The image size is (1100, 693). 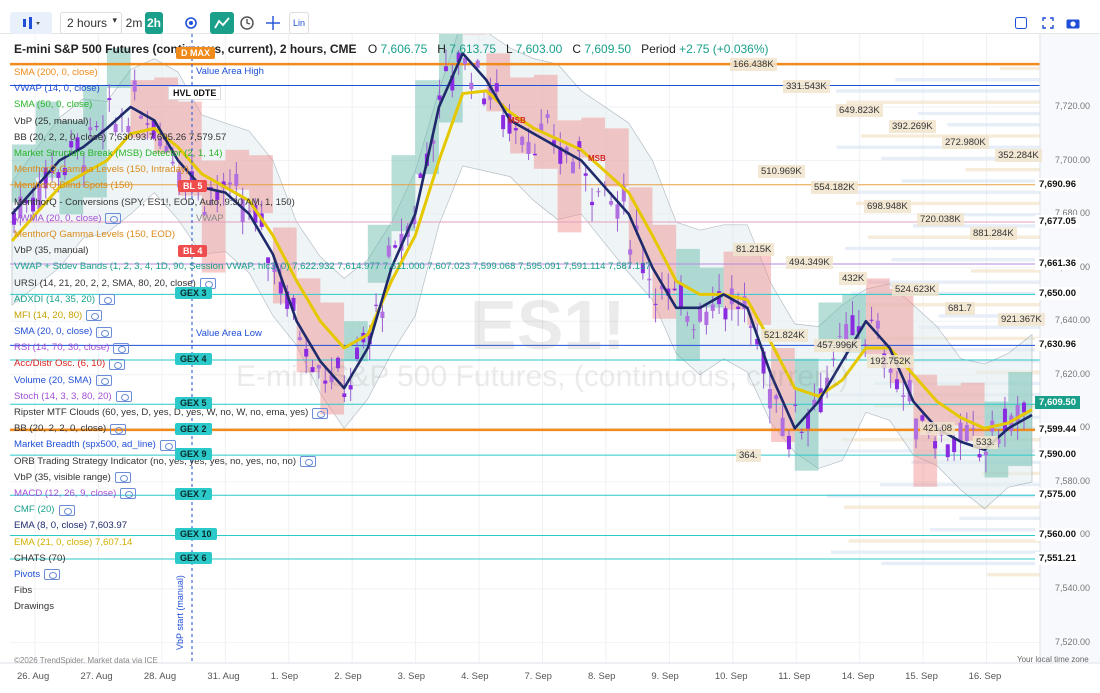 What do you see at coordinates (1057, 294) in the screenshot?
I see `price-level-label: 7,650.00` at bounding box center [1057, 294].